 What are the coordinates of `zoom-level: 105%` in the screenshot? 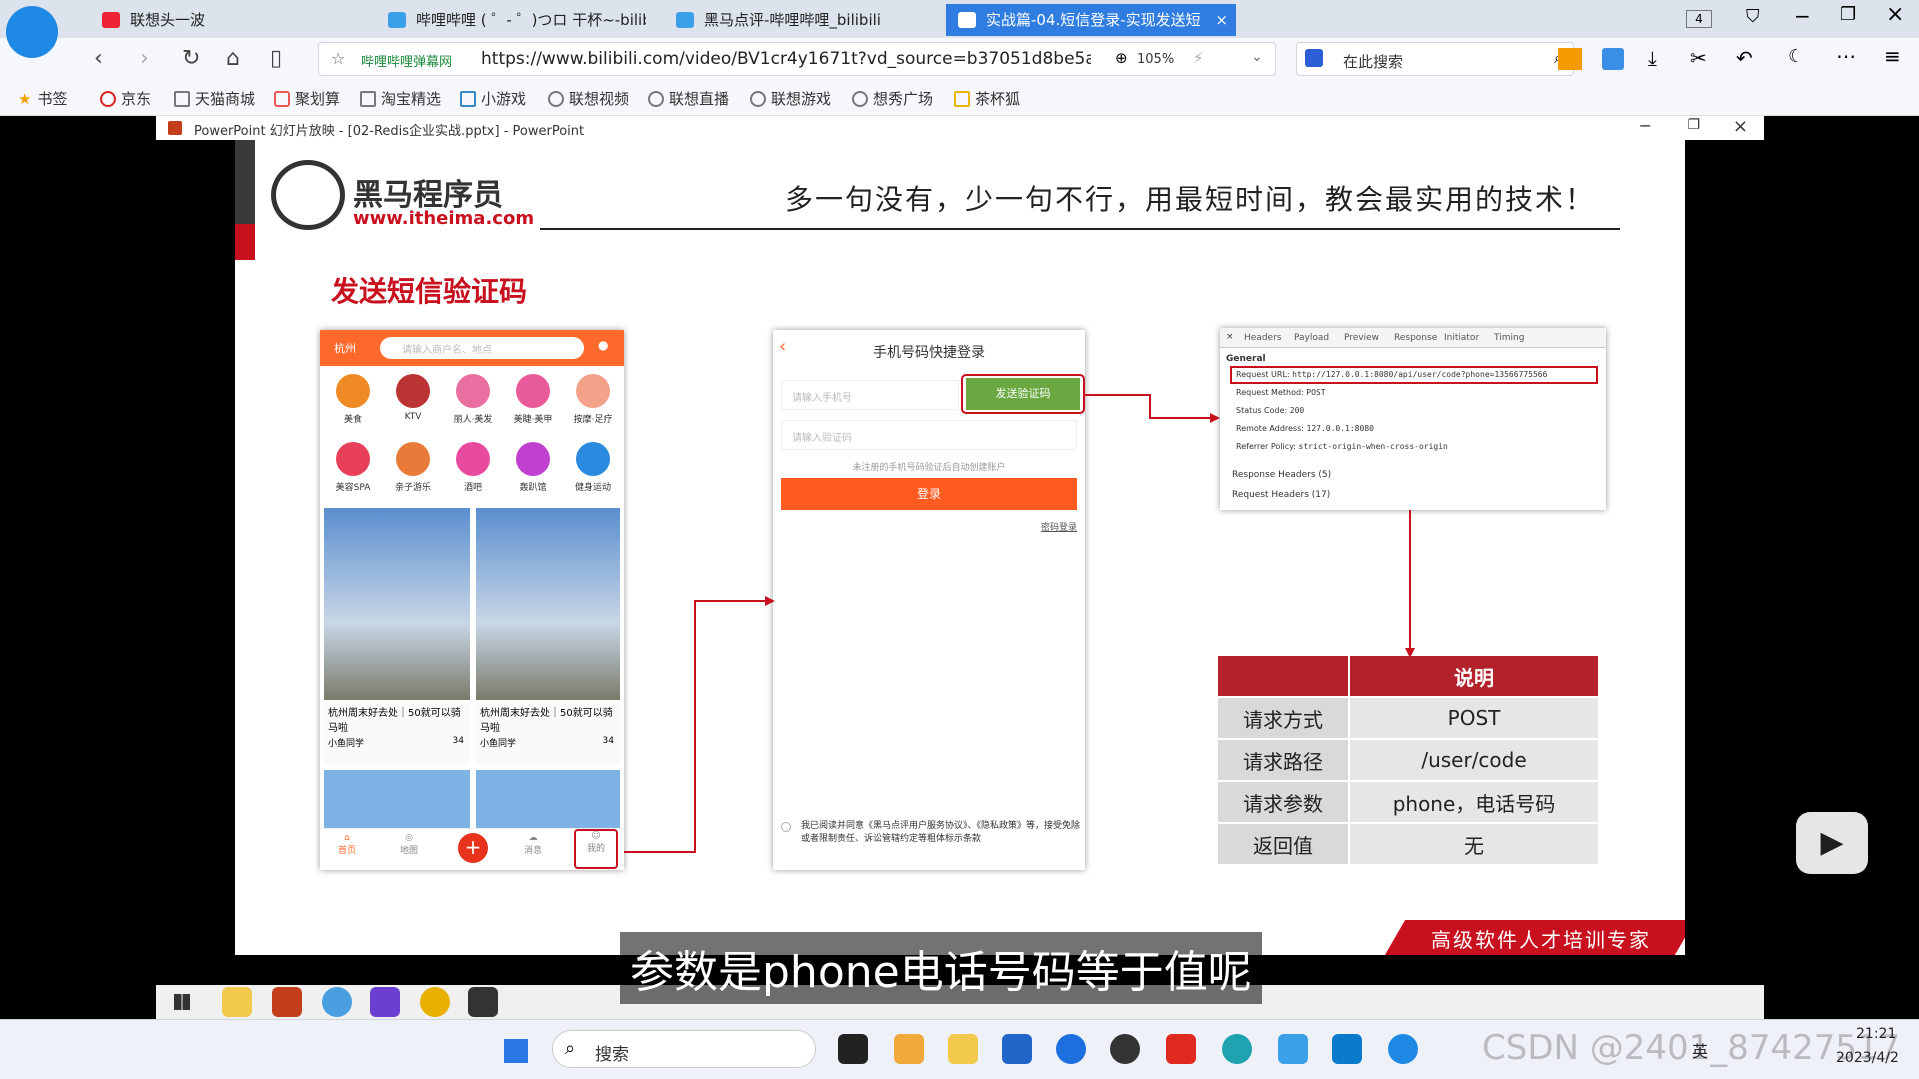 It's located at (1156, 59).